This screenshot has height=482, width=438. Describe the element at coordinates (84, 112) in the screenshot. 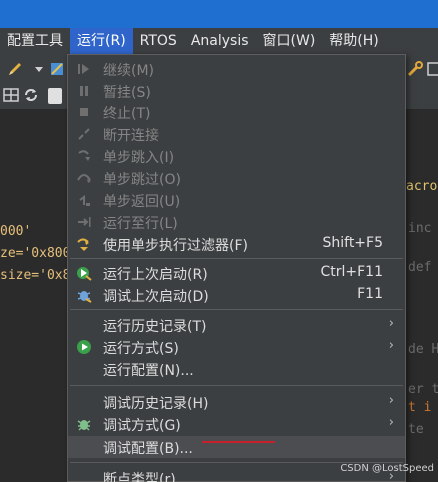

I see `stop-icon` at that location.